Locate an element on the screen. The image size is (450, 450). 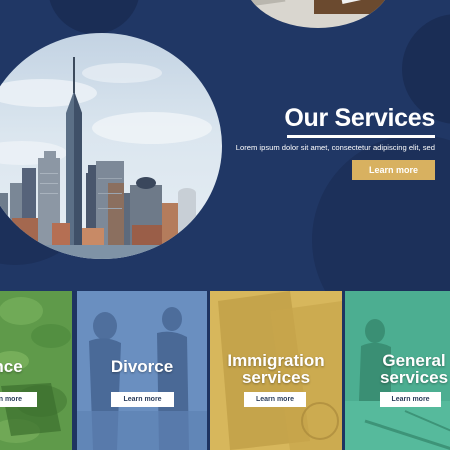
service-card-divorce: Divorce Learn more is located at coordinates (142, 370).